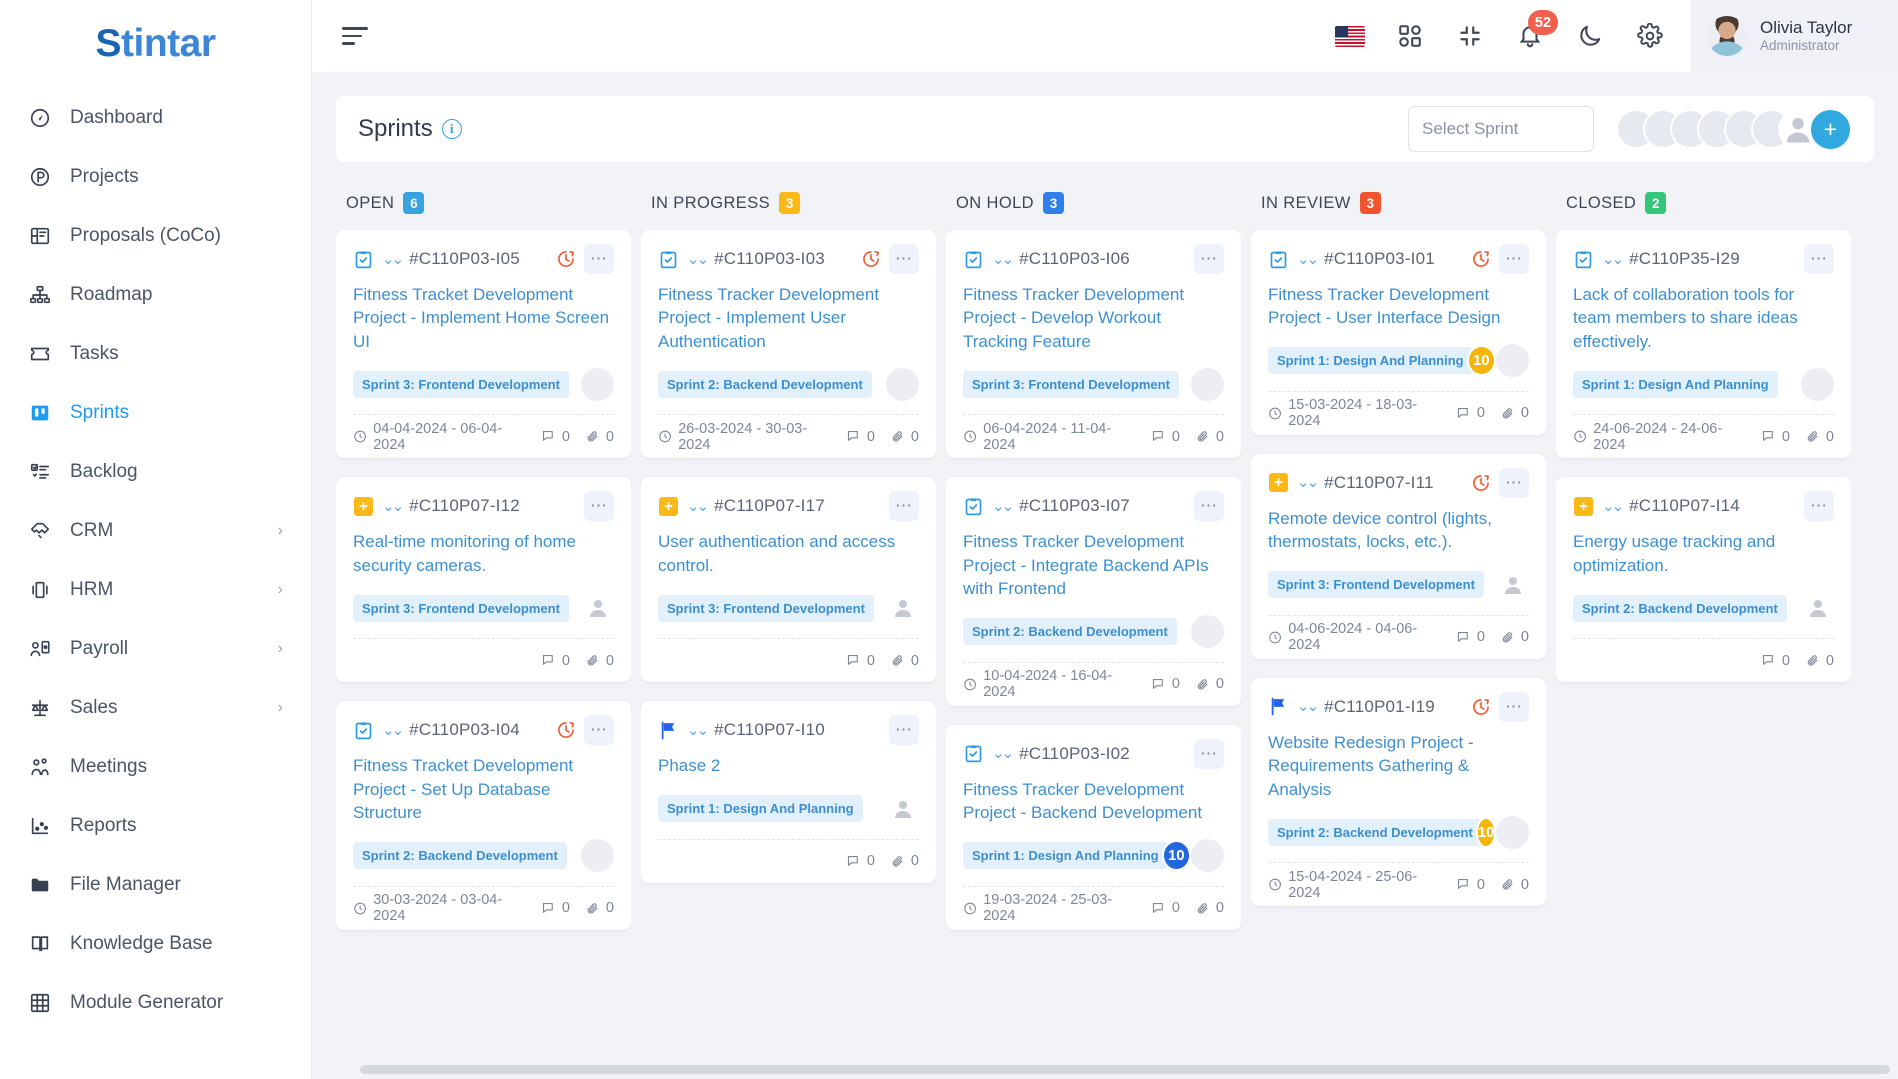  I want to click on scrollbar-thumb, so click(1125, 1069).